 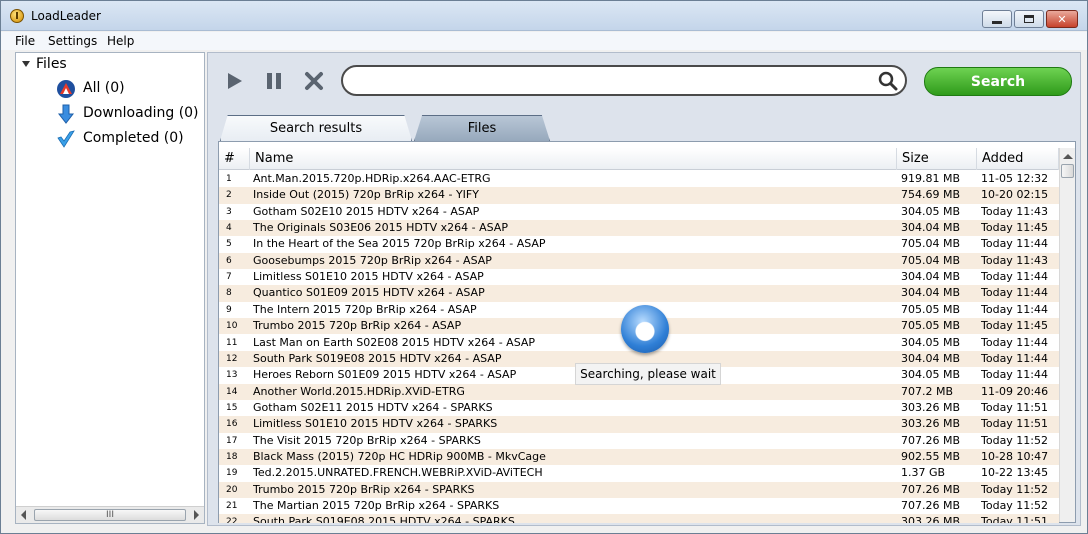 What do you see at coordinates (232, 358) in the screenshot?
I see `row-number: 12` at bounding box center [232, 358].